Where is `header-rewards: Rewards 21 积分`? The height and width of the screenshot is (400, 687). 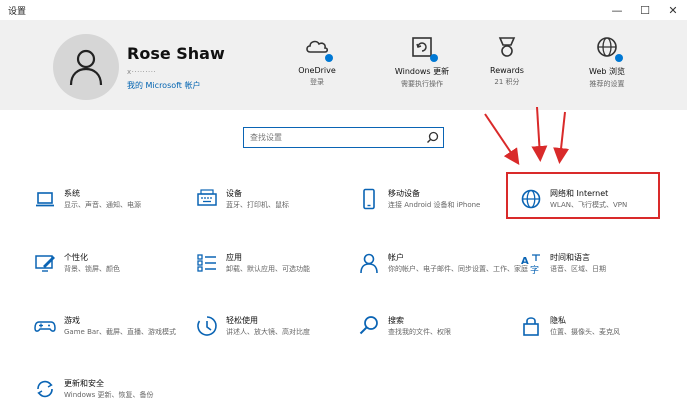
header-rewards: Rewards 21 积分 is located at coordinates (507, 66).